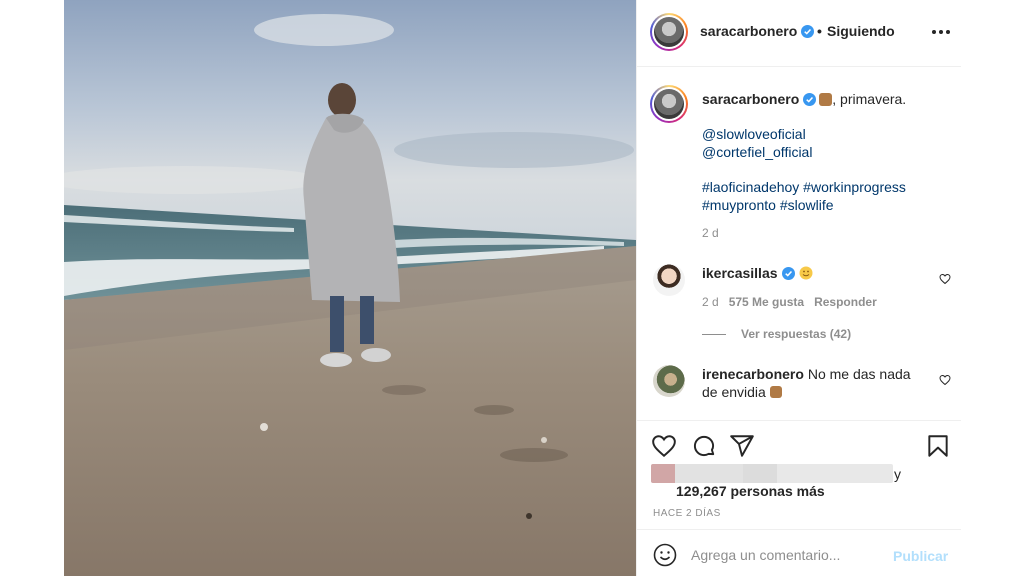  I want to click on caption: saracarbonero , primavera., so click(804, 99).